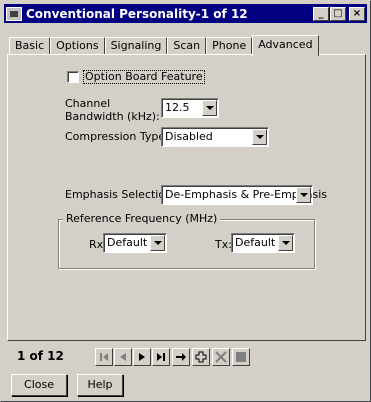  Describe the element at coordinates (77, 46) in the screenshot. I see `tab-options: Options` at that location.